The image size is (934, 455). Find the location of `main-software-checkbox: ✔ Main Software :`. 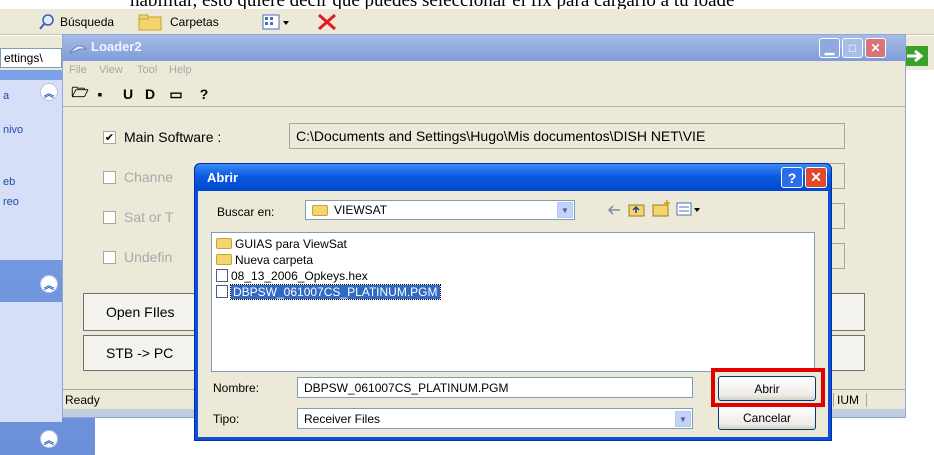

main-software-checkbox: ✔ Main Software : is located at coordinates (162, 137).